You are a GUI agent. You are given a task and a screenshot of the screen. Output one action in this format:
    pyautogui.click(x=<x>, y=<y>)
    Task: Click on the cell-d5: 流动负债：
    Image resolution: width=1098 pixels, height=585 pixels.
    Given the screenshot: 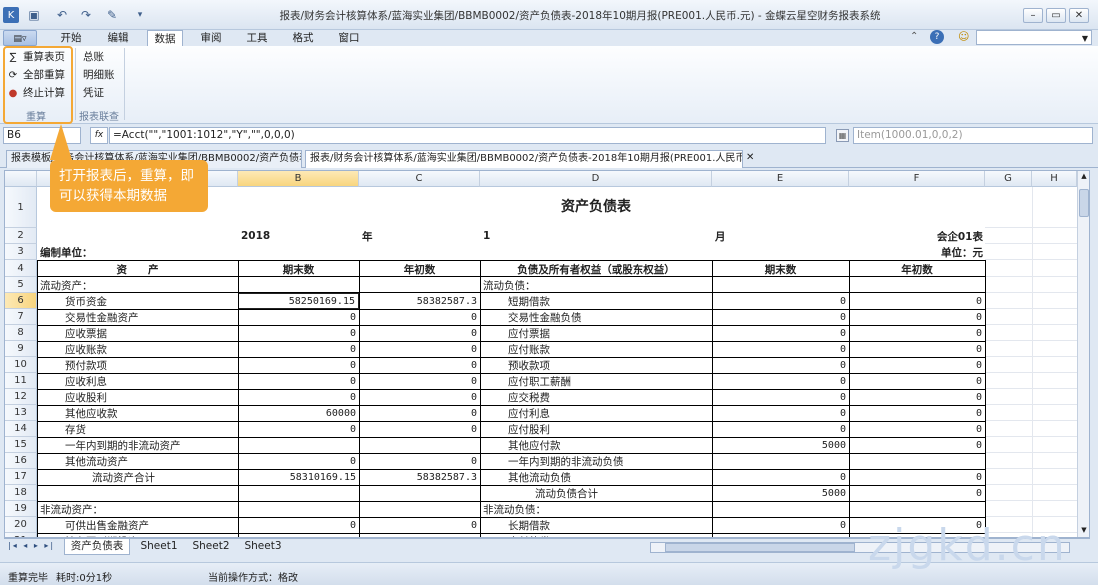 What is the action you would take?
    pyautogui.click(x=596, y=285)
    